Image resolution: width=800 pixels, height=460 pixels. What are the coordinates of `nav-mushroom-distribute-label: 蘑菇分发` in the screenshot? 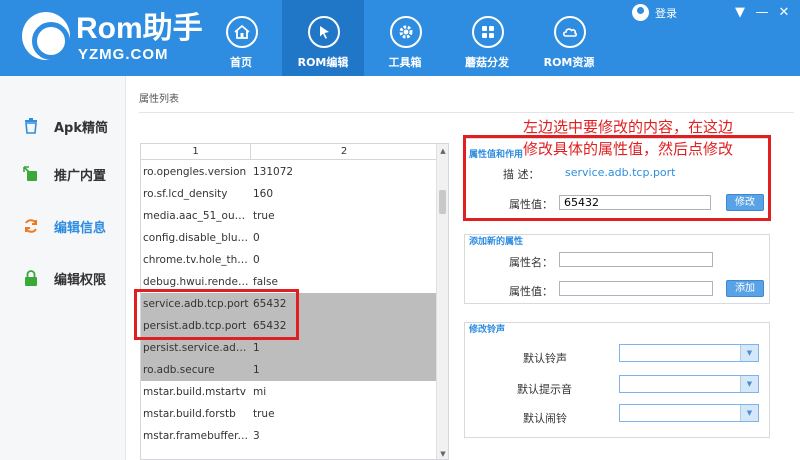 It's located at (487, 62).